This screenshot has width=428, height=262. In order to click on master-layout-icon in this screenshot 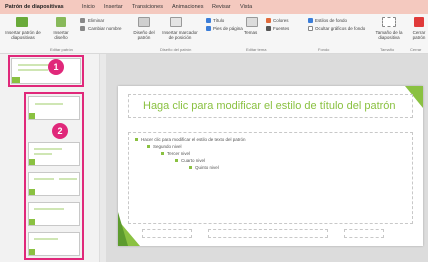, I will do `click(144, 22)`.